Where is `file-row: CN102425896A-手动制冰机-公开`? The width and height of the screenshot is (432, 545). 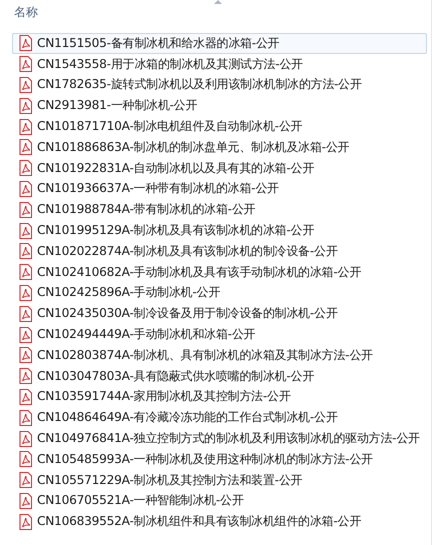 file-row: CN102425896A-手动制冰机-公开 is located at coordinates (219, 293).